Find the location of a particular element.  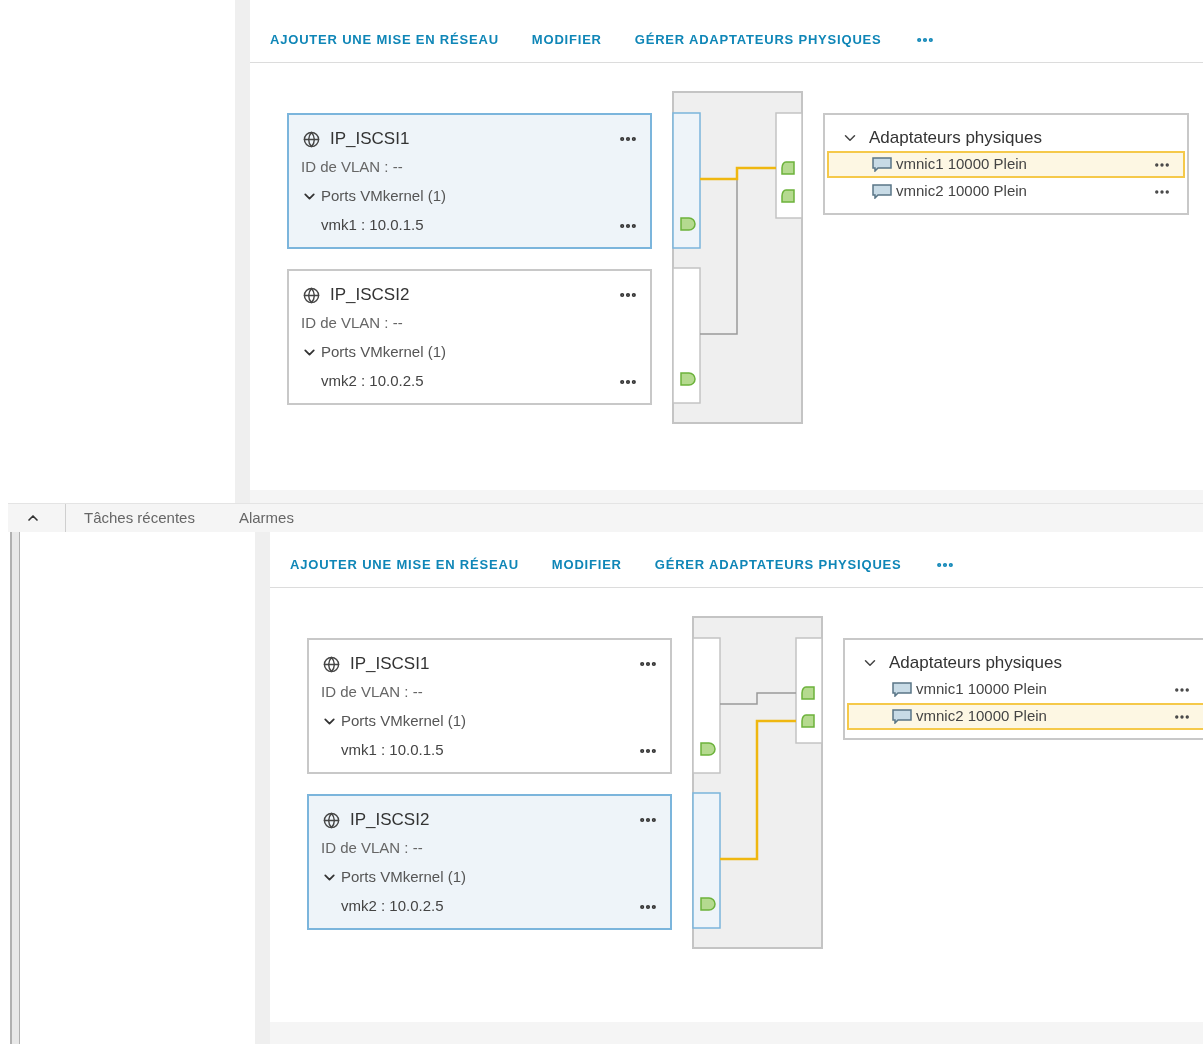

bottom-tab: Tâches récentes is located at coordinates (139, 518).